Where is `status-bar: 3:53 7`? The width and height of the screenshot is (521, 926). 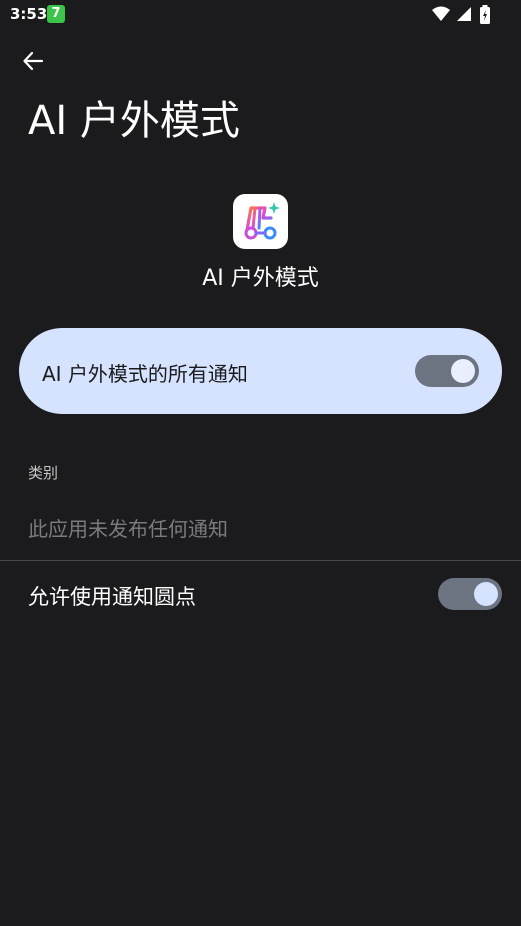
status-bar: 3:53 7 is located at coordinates (260, 15).